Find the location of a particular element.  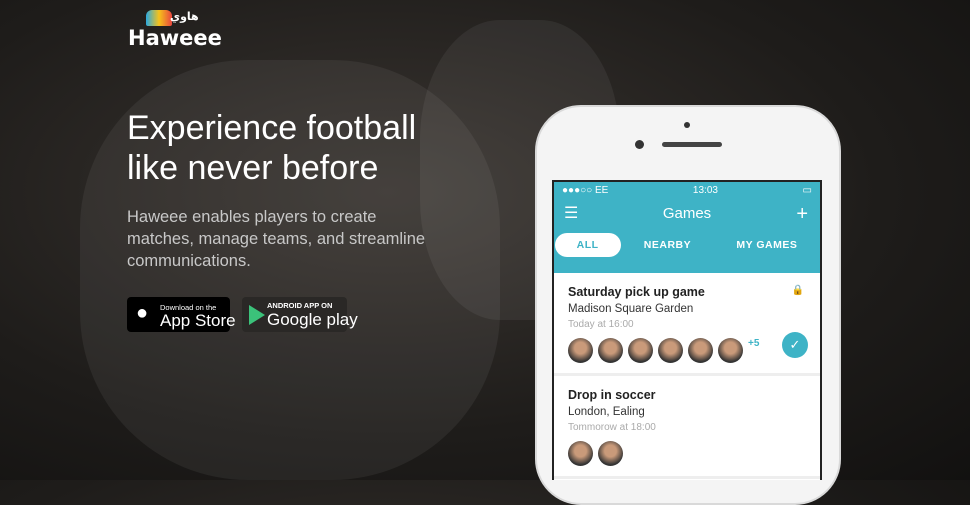

game-place: London, Ealing is located at coordinates (606, 412).